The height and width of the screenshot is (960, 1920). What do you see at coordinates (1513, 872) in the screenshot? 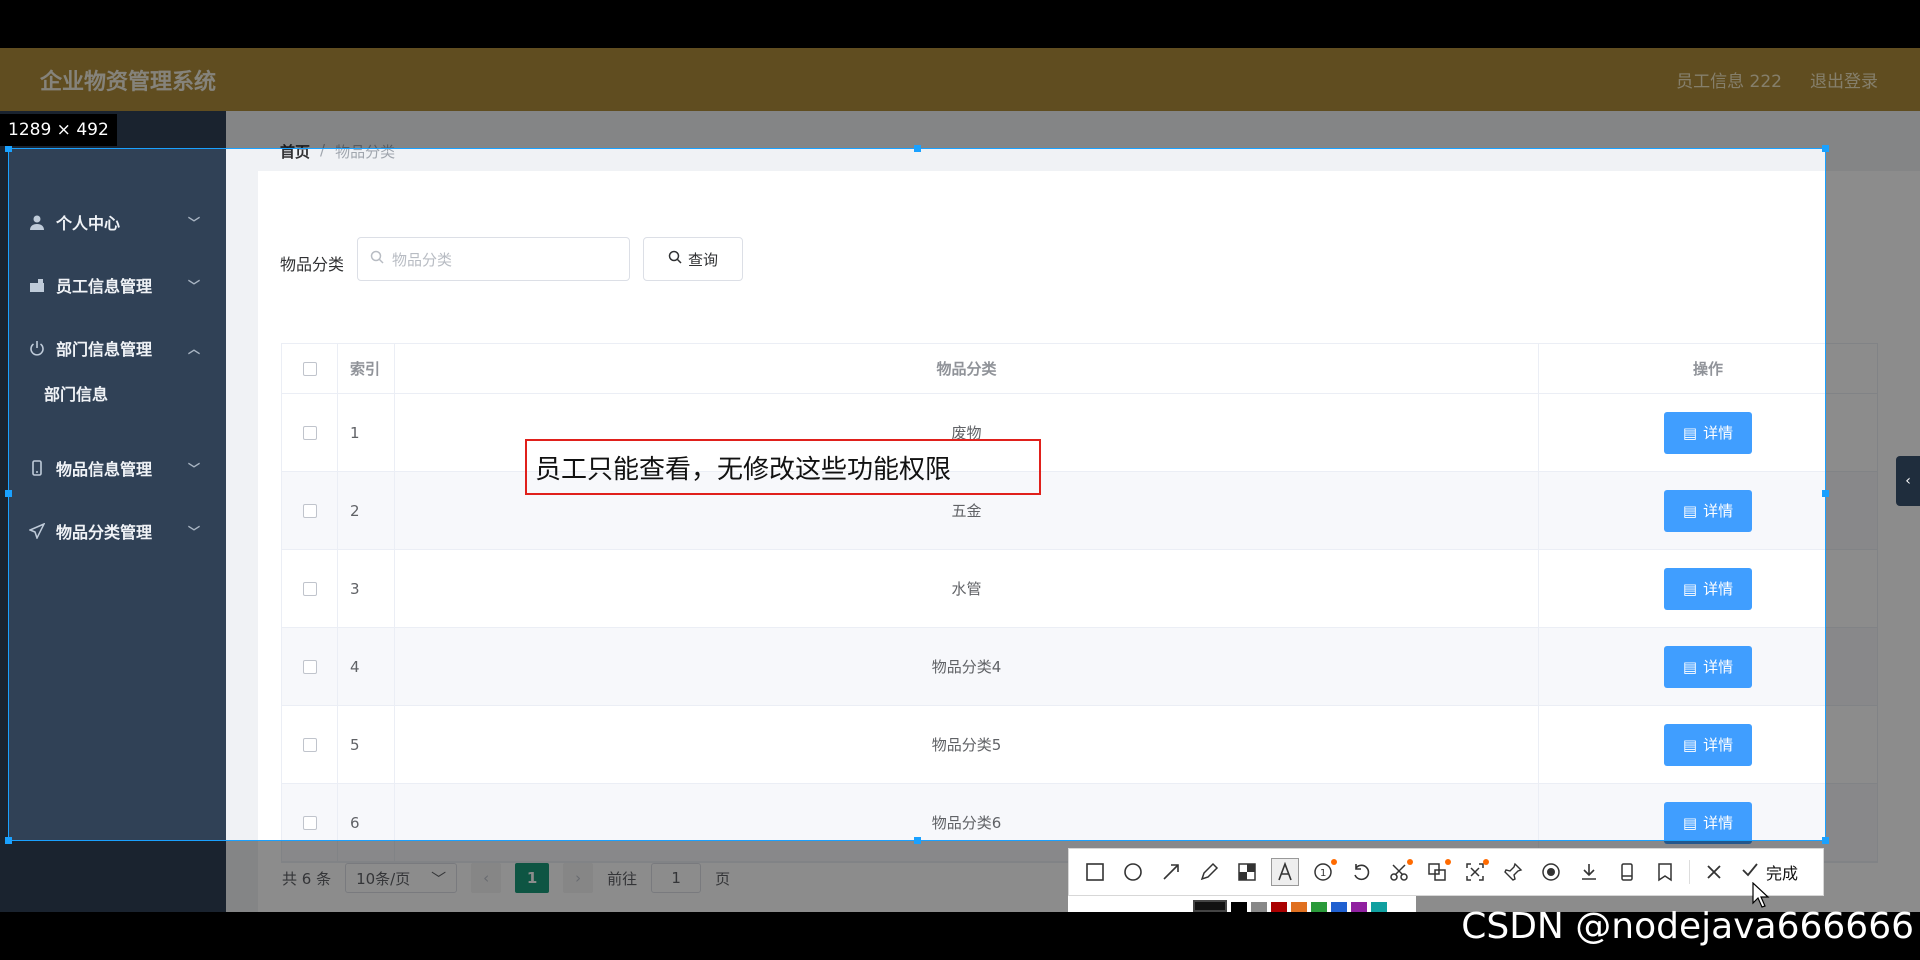
I see `pin-icon` at bounding box center [1513, 872].